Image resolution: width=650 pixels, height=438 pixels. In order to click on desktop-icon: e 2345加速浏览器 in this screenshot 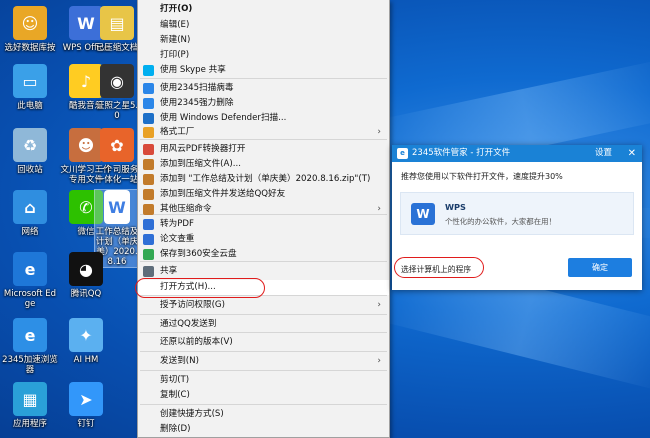, I will do `click(30, 346)`.